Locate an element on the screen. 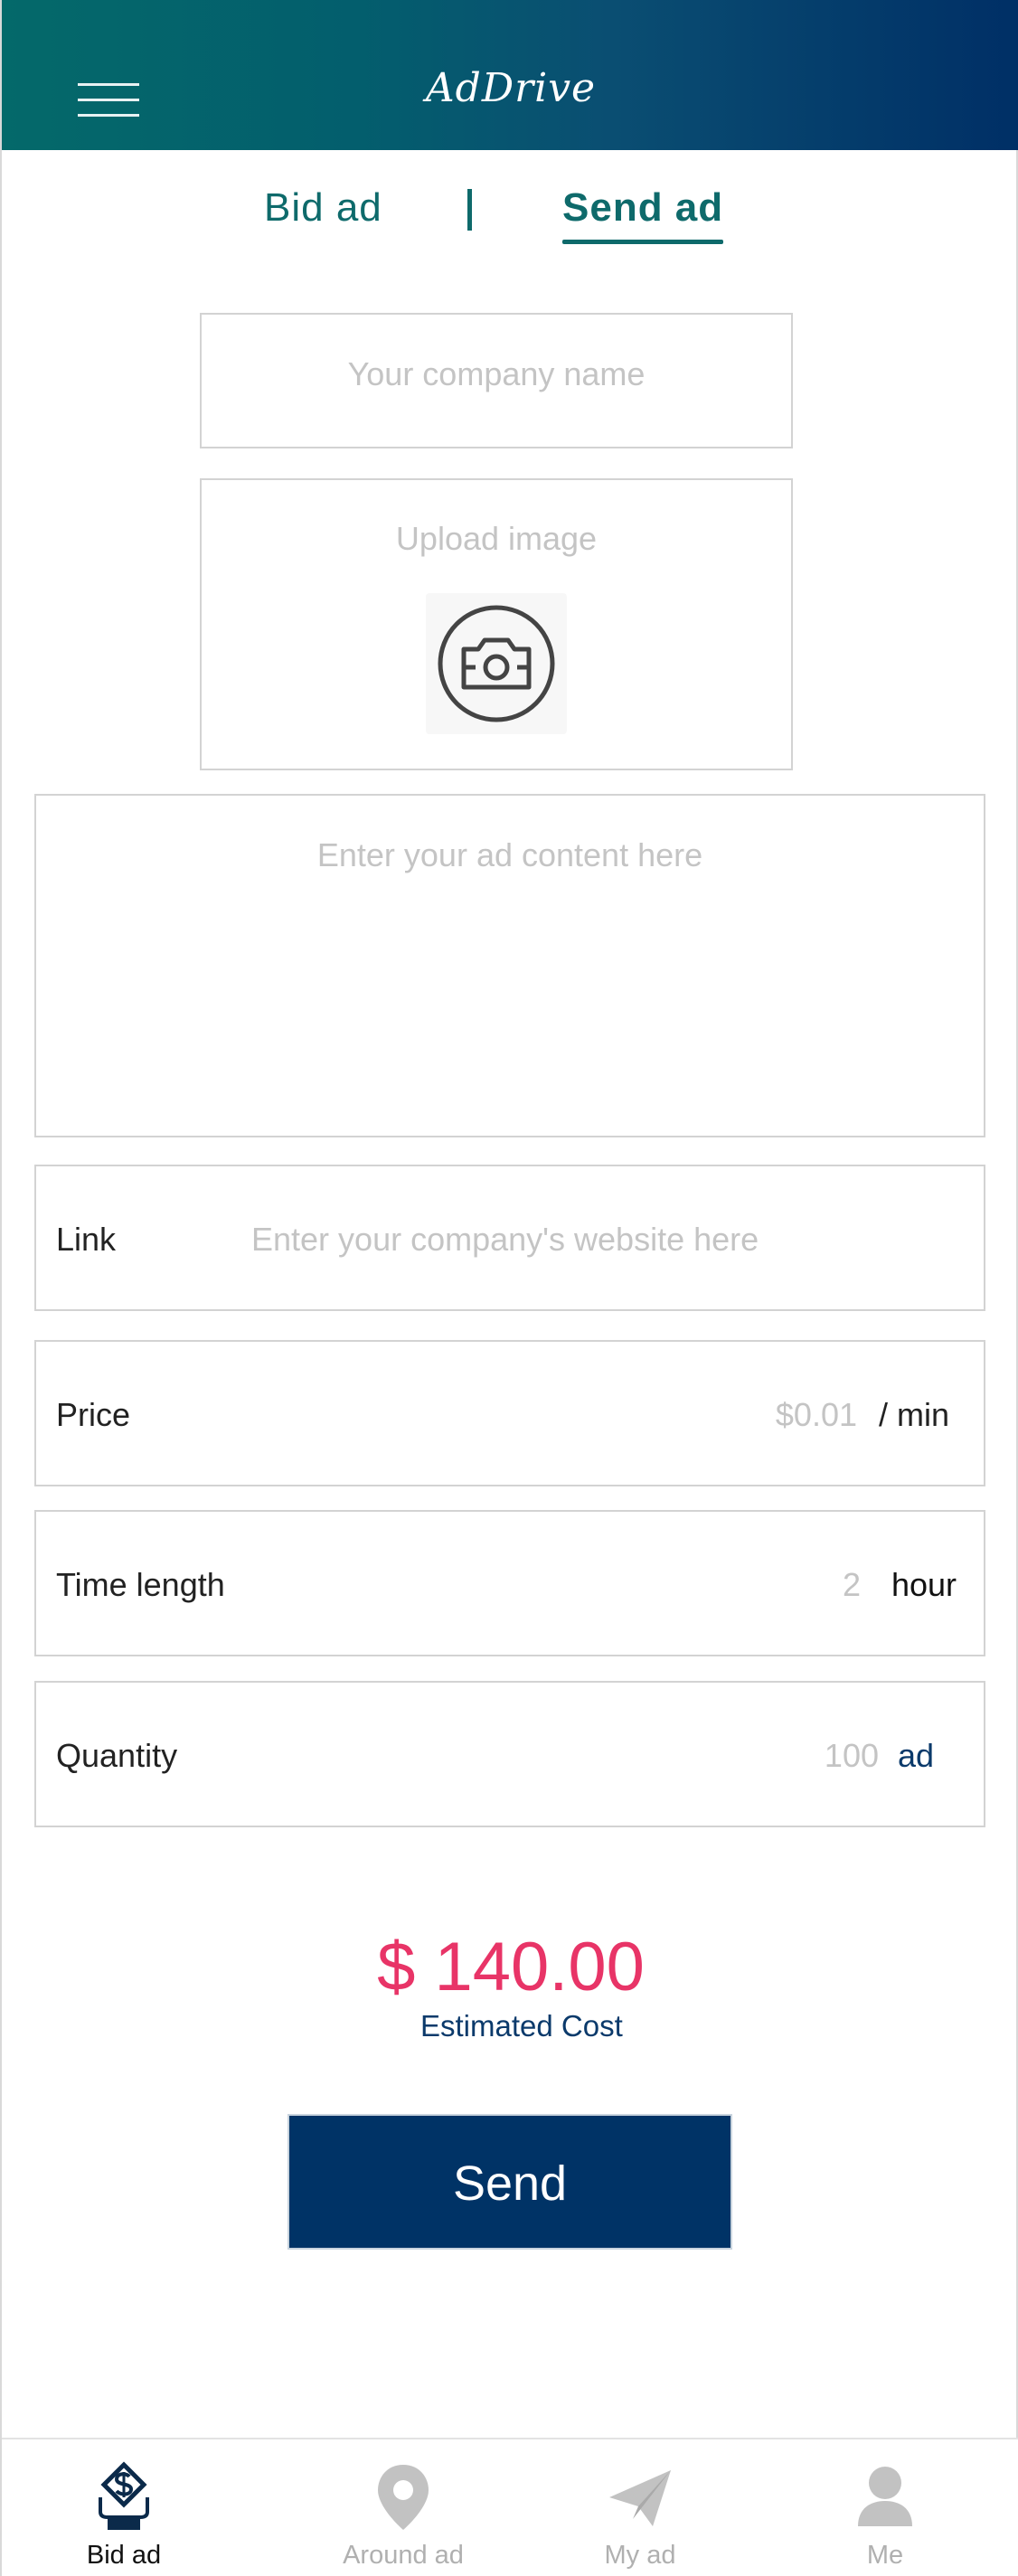 This screenshot has width=1018, height=2576. upload-image-area: Upload image is located at coordinates (497, 624).